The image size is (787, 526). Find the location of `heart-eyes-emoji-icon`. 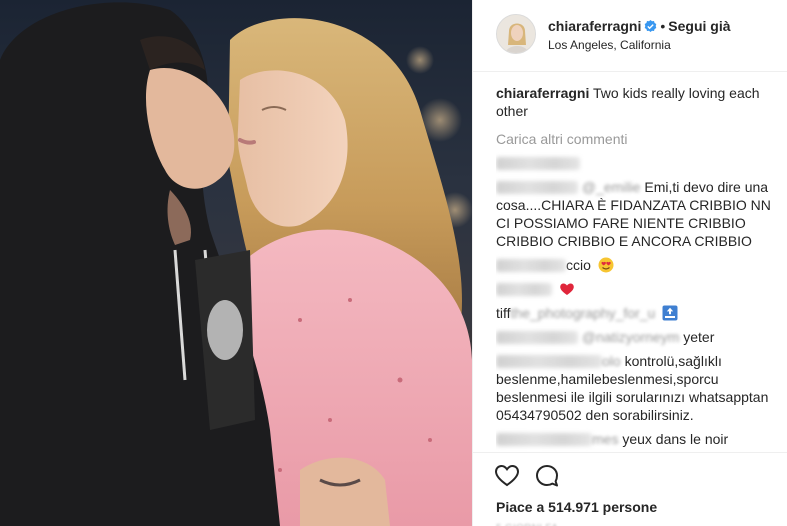

heart-eyes-emoji-icon is located at coordinates (606, 265).